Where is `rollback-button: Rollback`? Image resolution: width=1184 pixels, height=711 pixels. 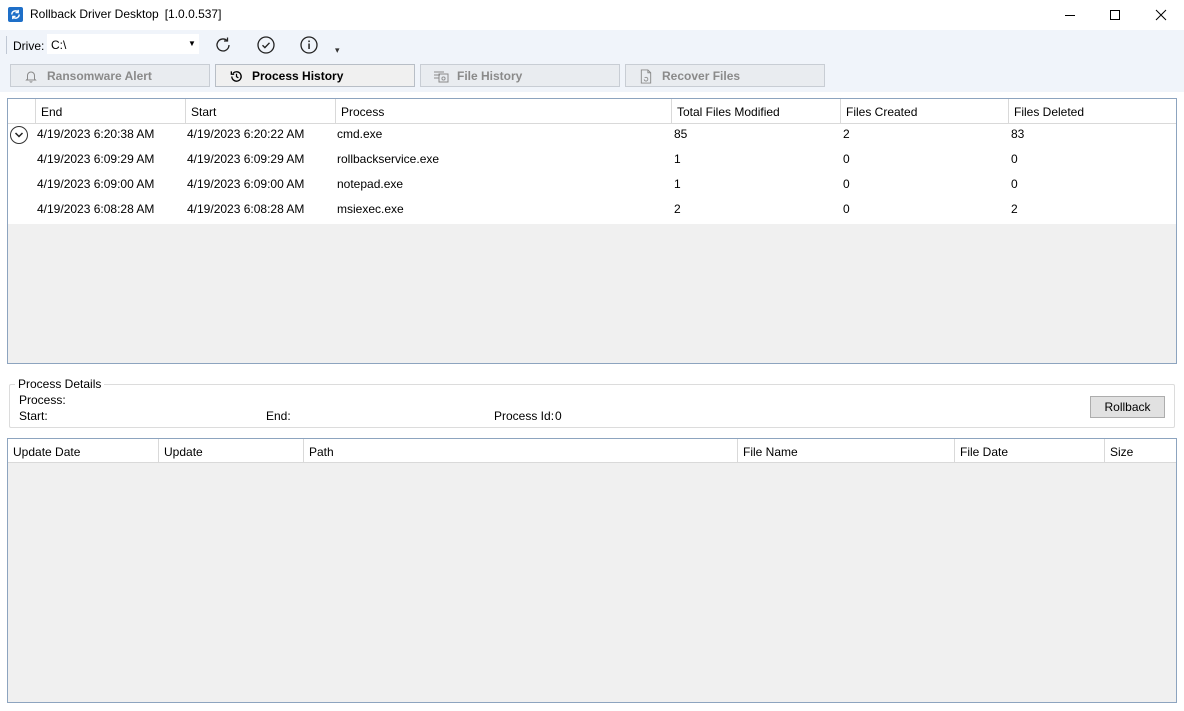 rollback-button: Rollback is located at coordinates (1127, 407).